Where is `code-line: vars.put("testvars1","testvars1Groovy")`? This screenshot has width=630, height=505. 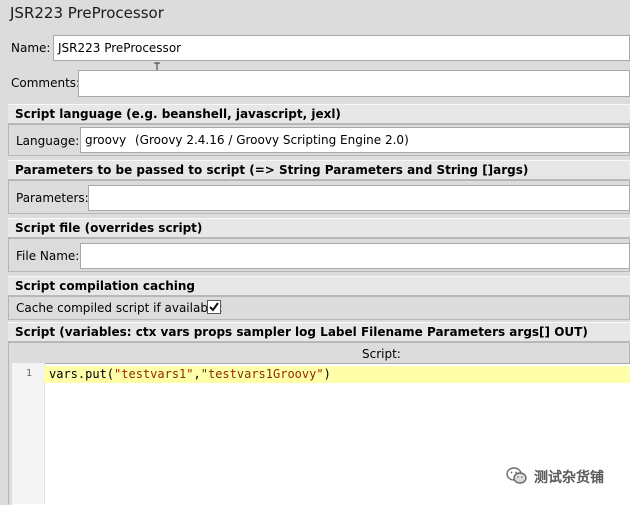
code-line: vars.put("testvars1","testvars1Groovy") is located at coordinates (190, 374).